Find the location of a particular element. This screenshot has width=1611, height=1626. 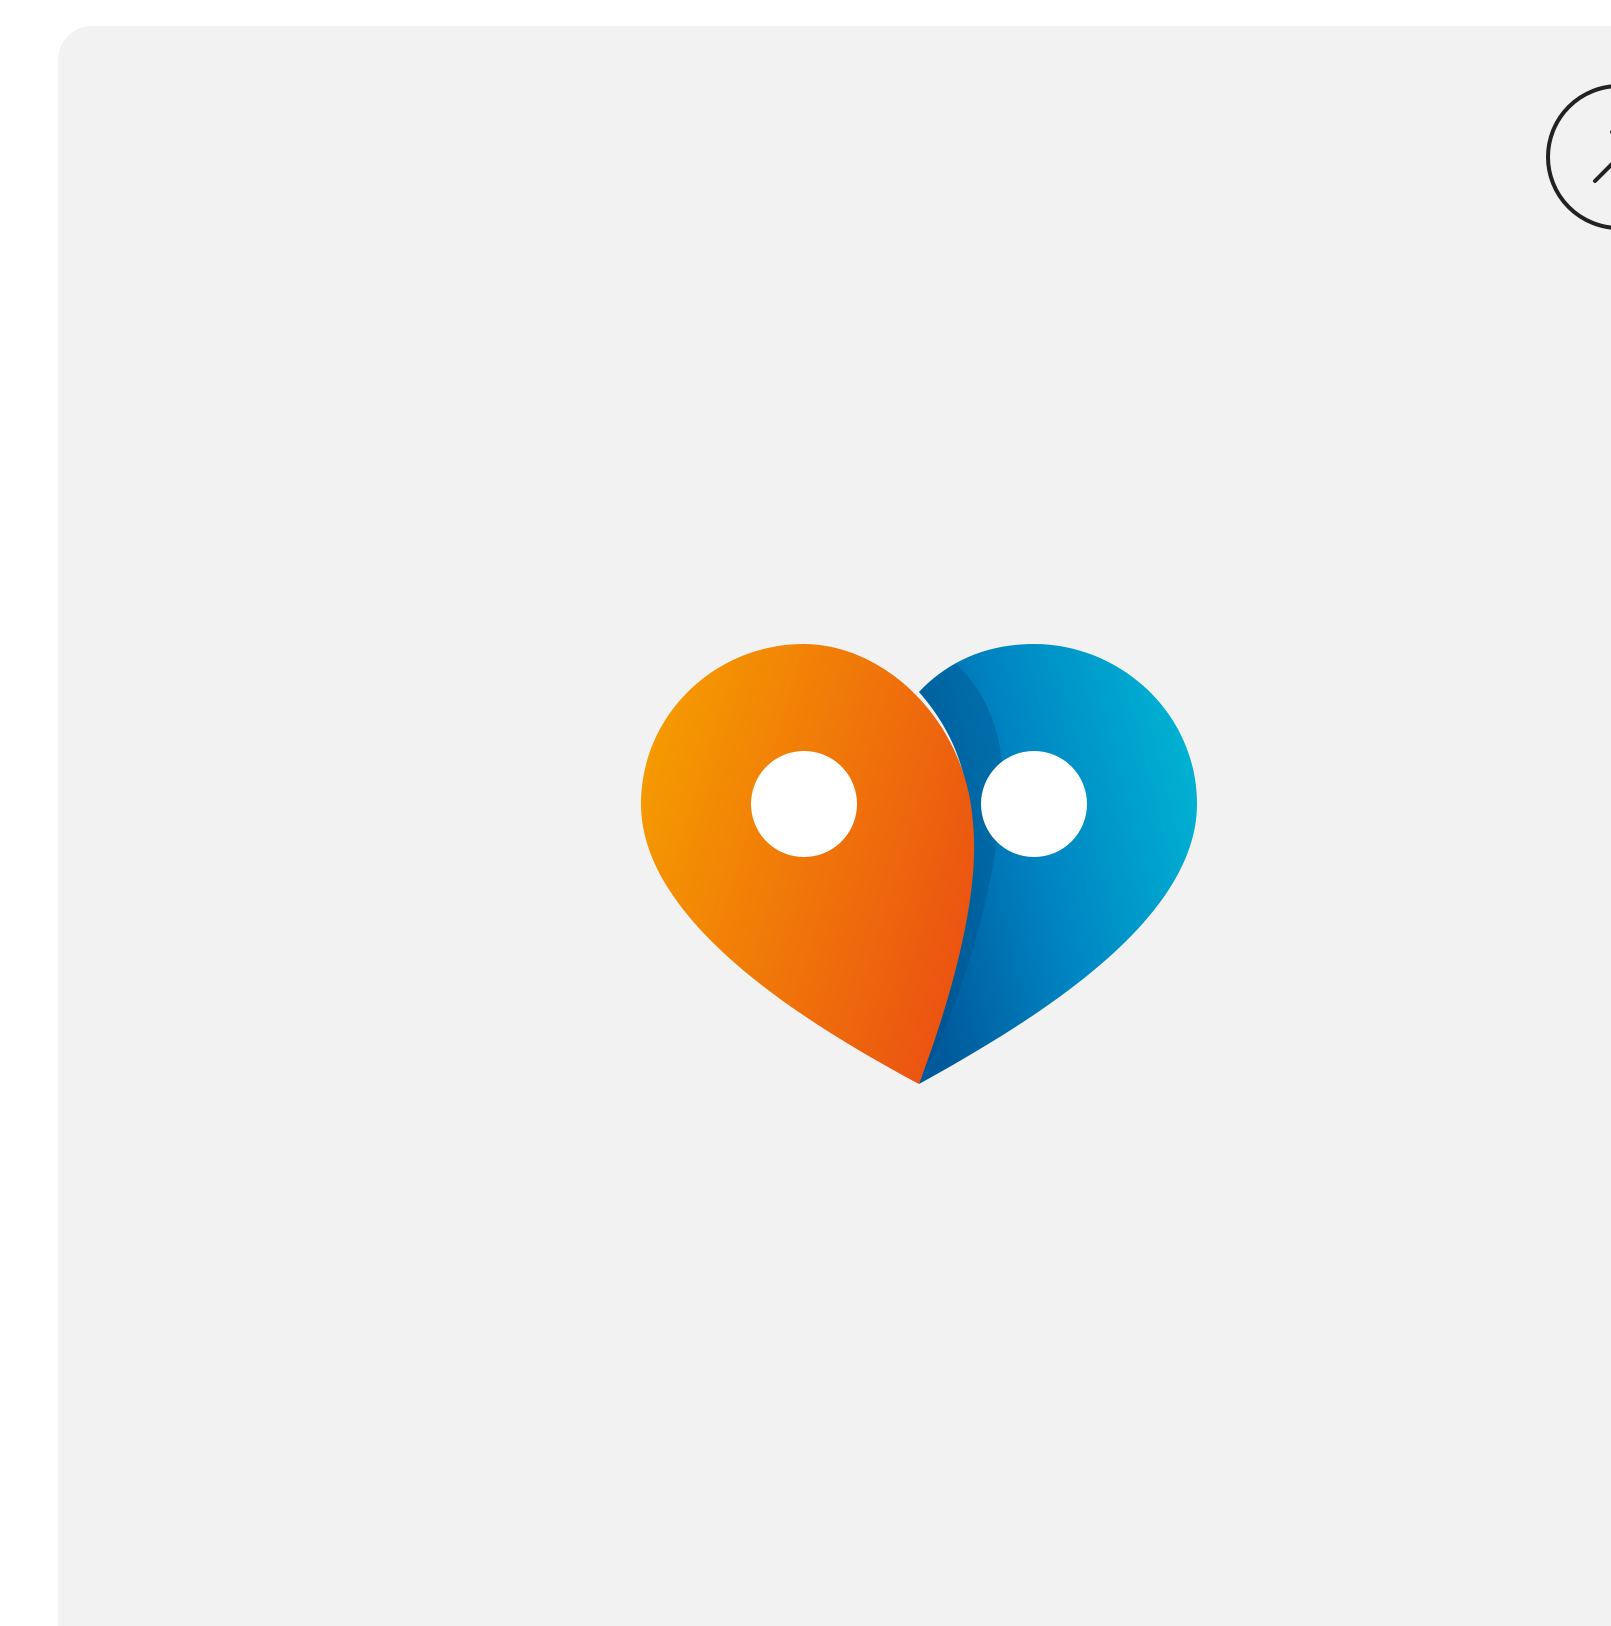

open-external-button is located at coordinates (1578, 157).